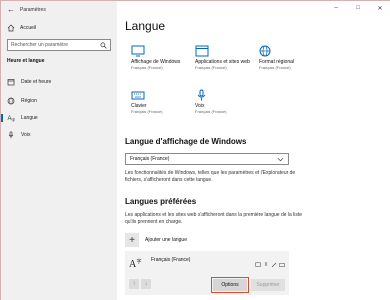  I want to click on sidebar-item-language: A字 Langue, so click(59, 118).